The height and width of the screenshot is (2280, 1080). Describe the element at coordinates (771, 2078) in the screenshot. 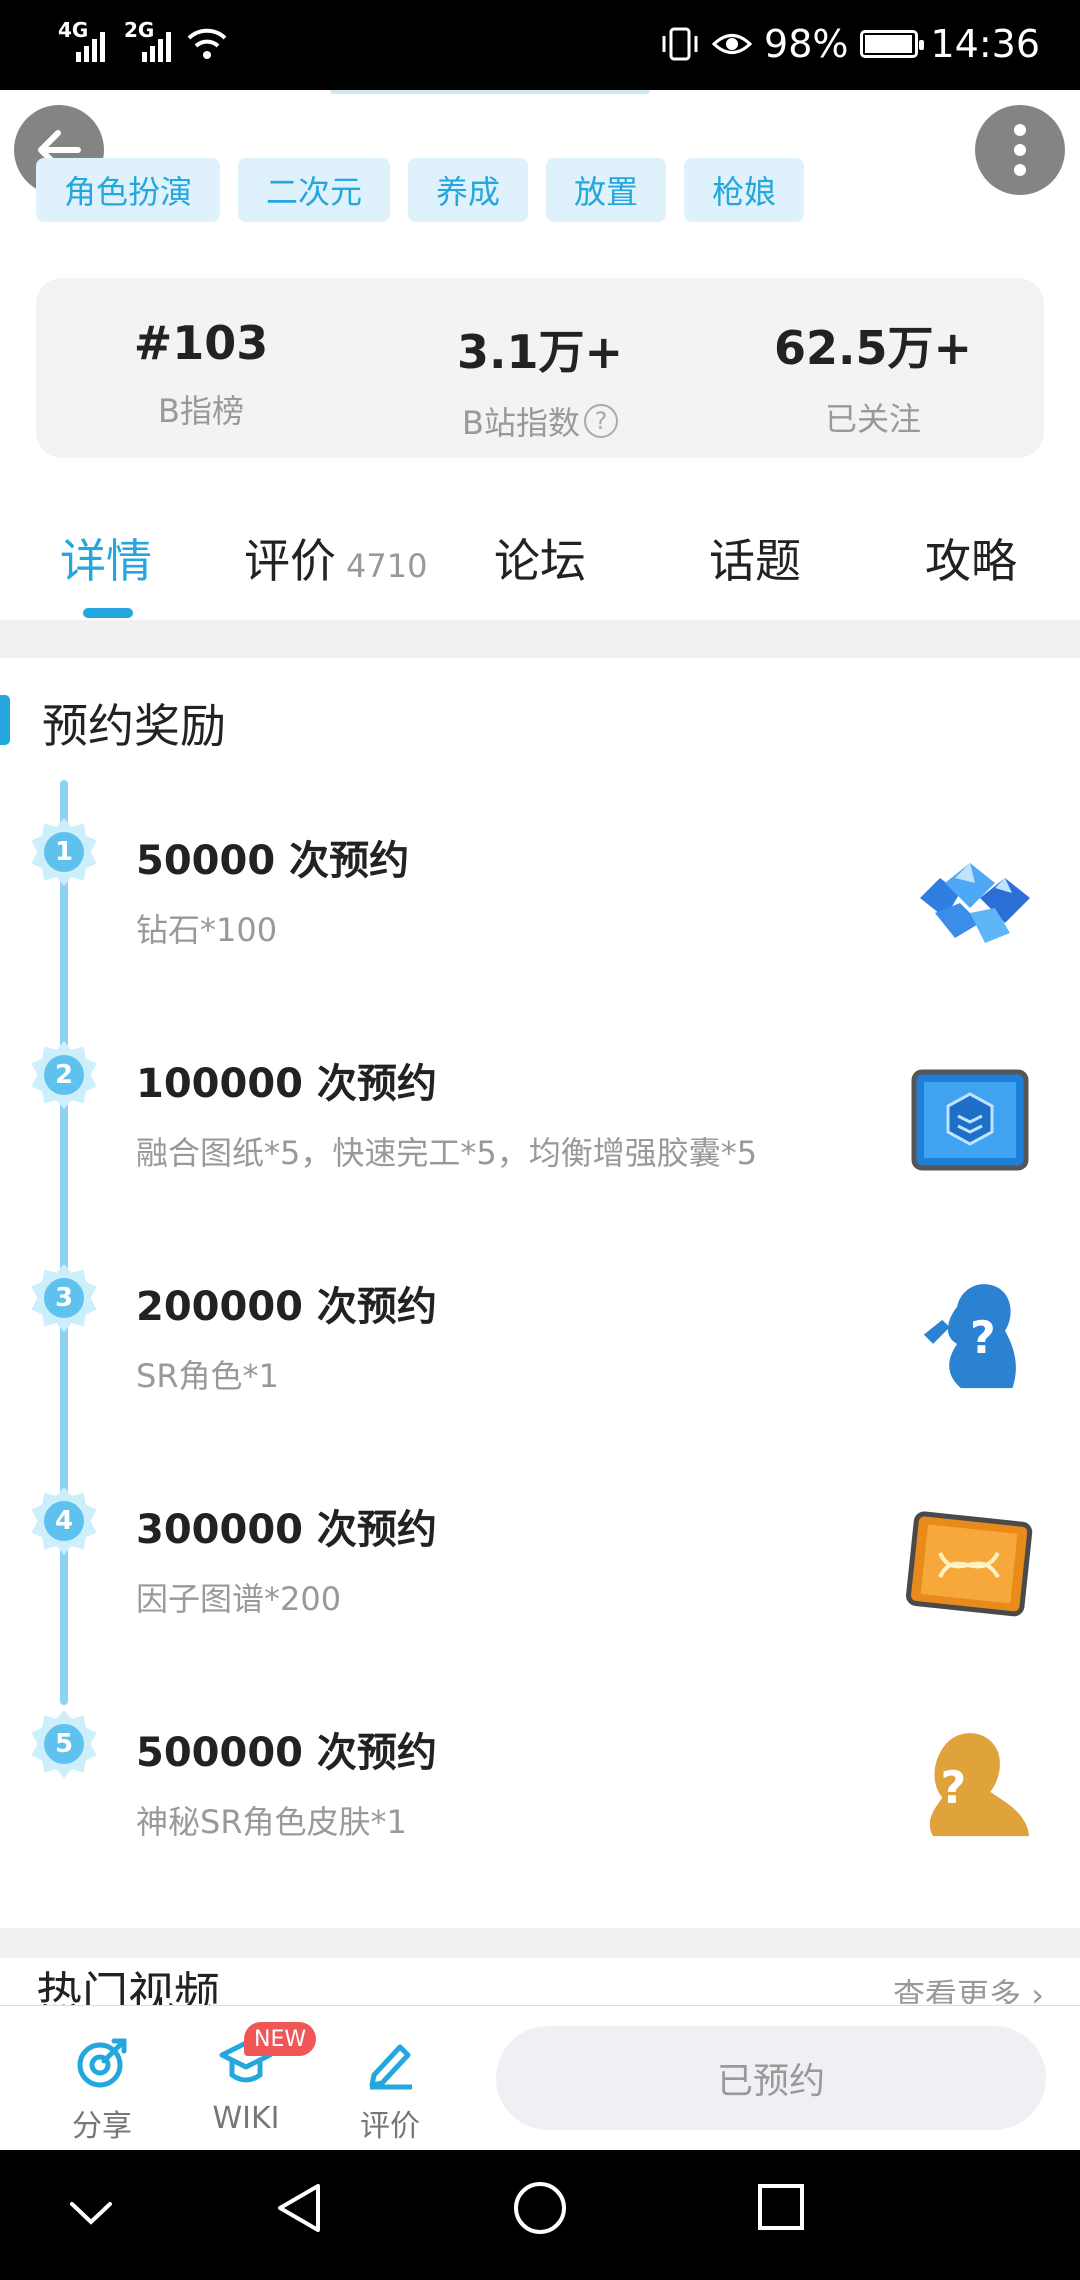

I see `reserved-button: 已预约` at that location.